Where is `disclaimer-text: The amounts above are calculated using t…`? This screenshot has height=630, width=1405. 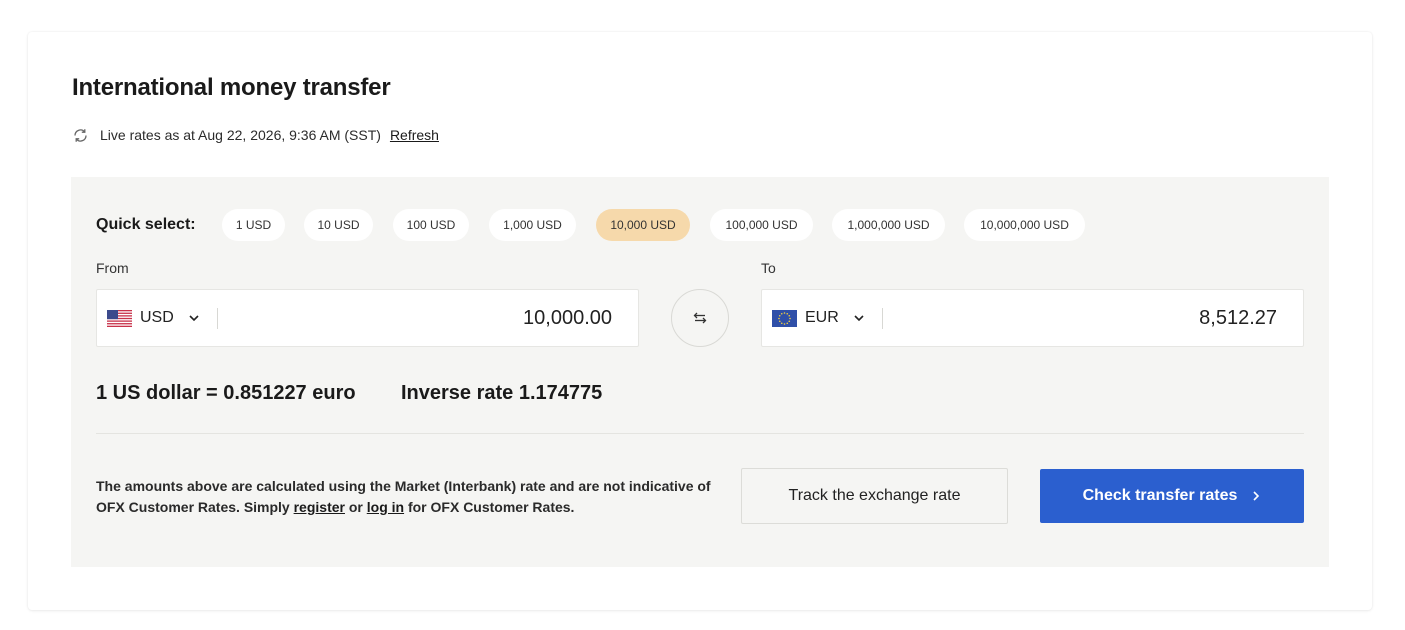
disclaimer-text: The amounts above are calculated using t… is located at coordinates (411, 497).